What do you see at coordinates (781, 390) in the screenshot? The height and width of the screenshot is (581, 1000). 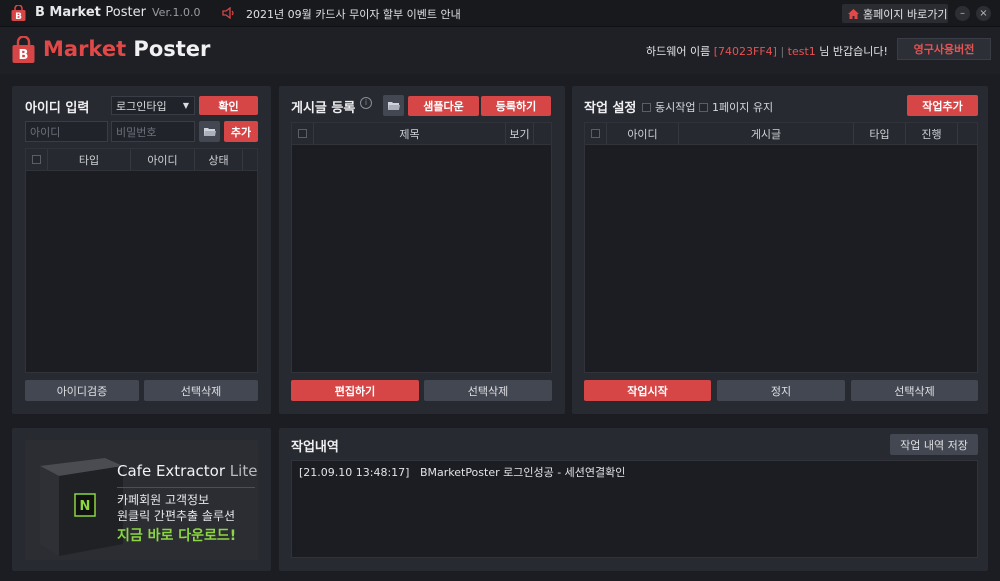 I see `stop-task-button: 정지` at bounding box center [781, 390].